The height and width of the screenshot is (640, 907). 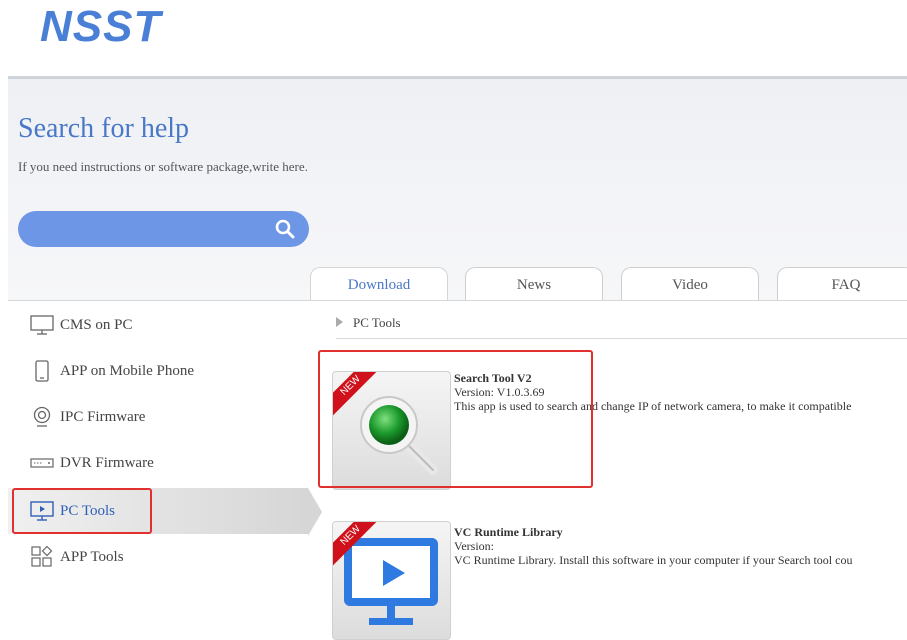 What do you see at coordinates (158, 463) in the screenshot?
I see `sidebar-item-dvr-firmware: DVR Firmware` at bounding box center [158, 463].